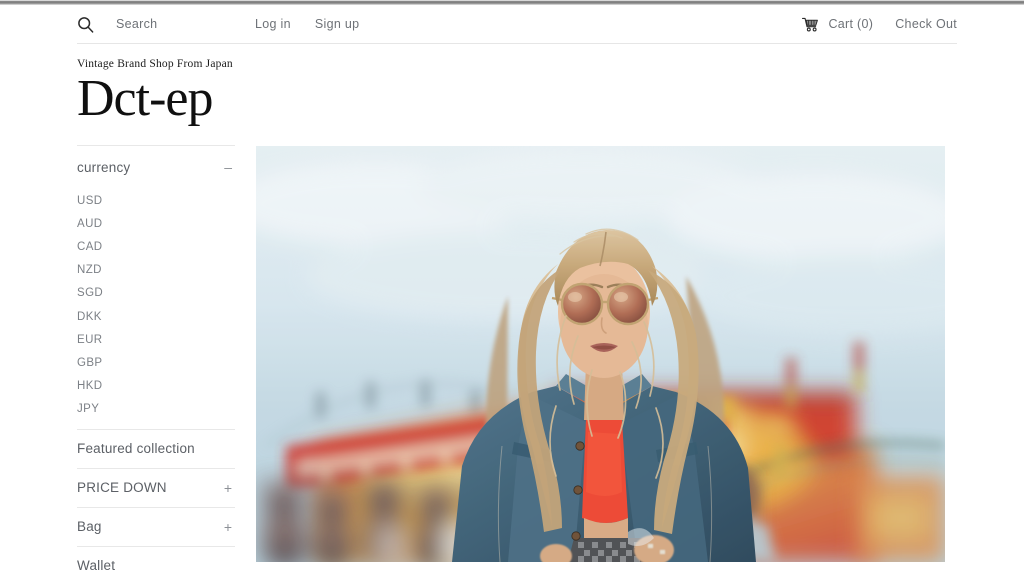 The height and width of the screenshot is (585, 1024). What do you see at coordinates (810, 24) in the screenshot?
I see `cart-icon` at bounding box center [810, 24].